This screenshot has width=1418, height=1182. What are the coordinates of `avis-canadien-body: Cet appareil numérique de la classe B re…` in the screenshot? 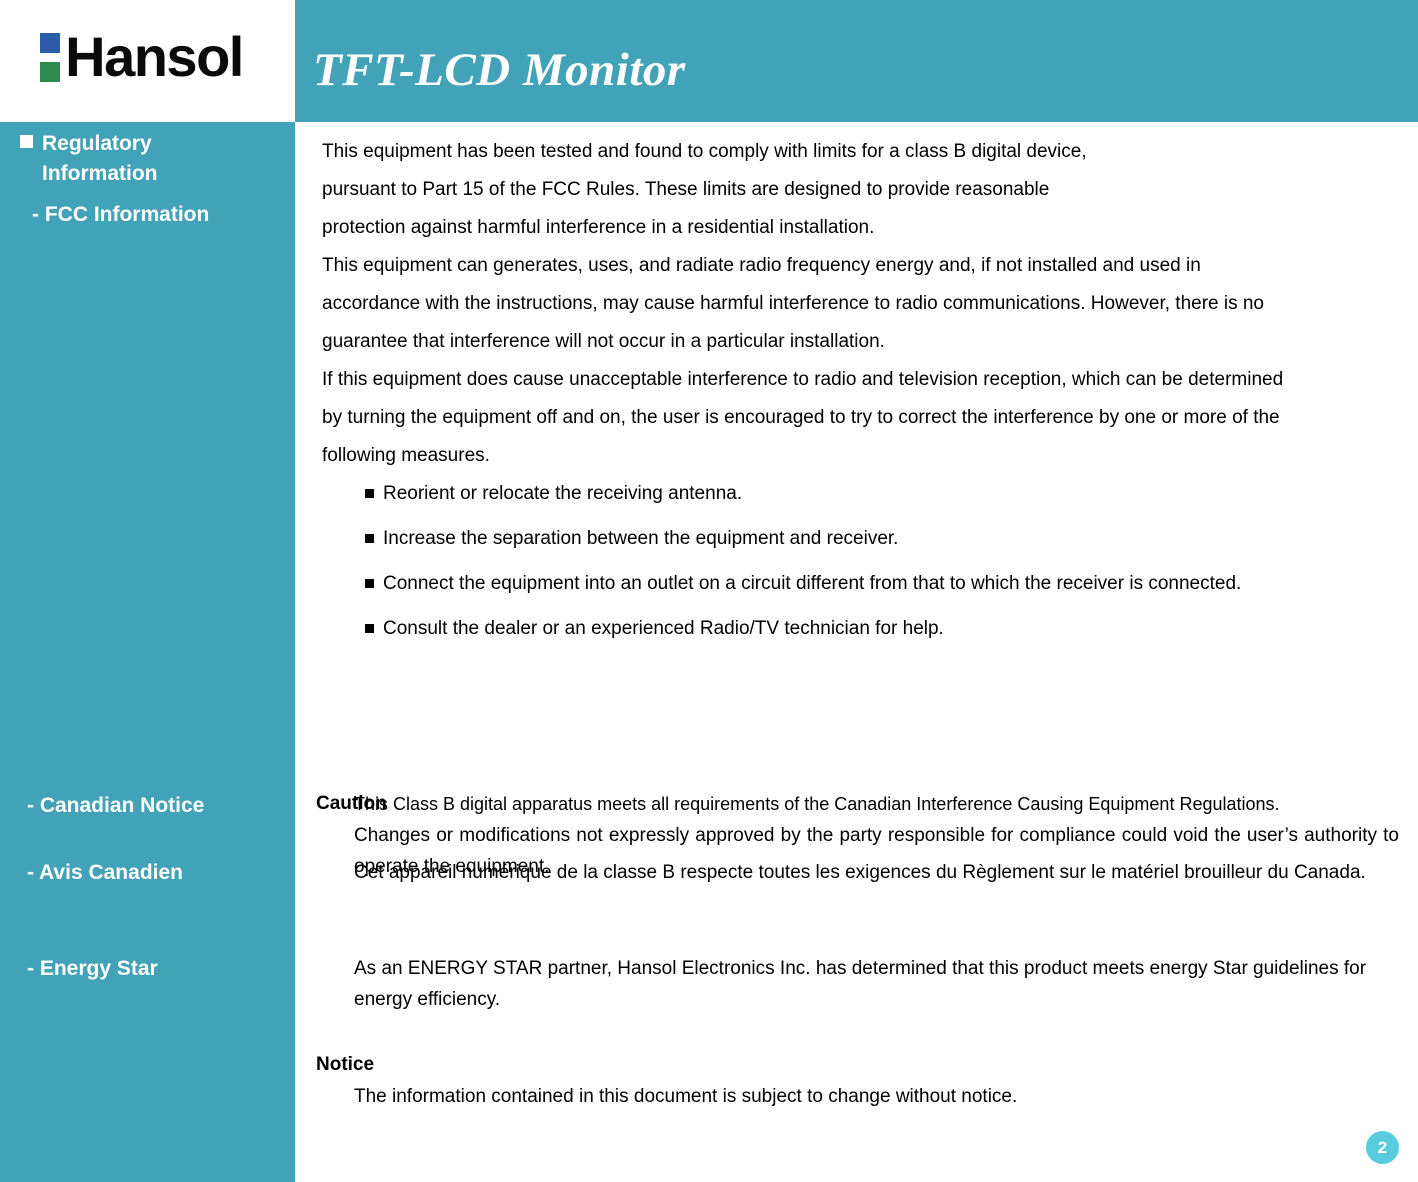 It's located at (860, 872).